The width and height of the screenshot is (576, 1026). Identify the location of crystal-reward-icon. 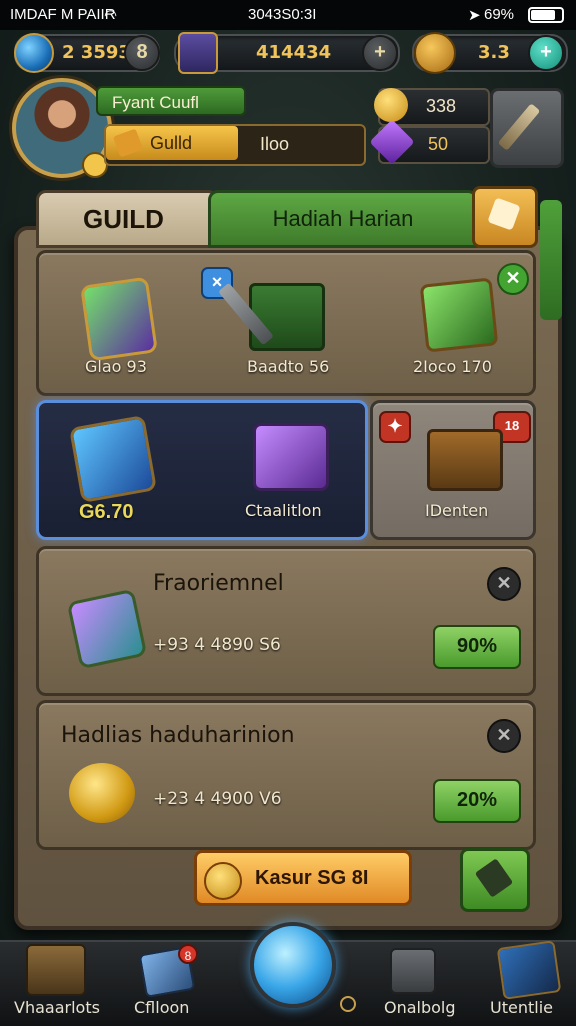
(107, 629).